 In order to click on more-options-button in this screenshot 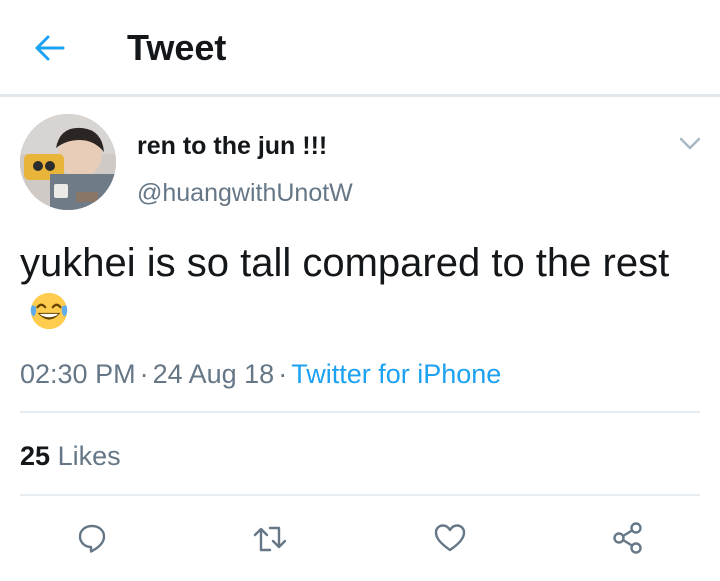, I will do `click(690, 144)`.